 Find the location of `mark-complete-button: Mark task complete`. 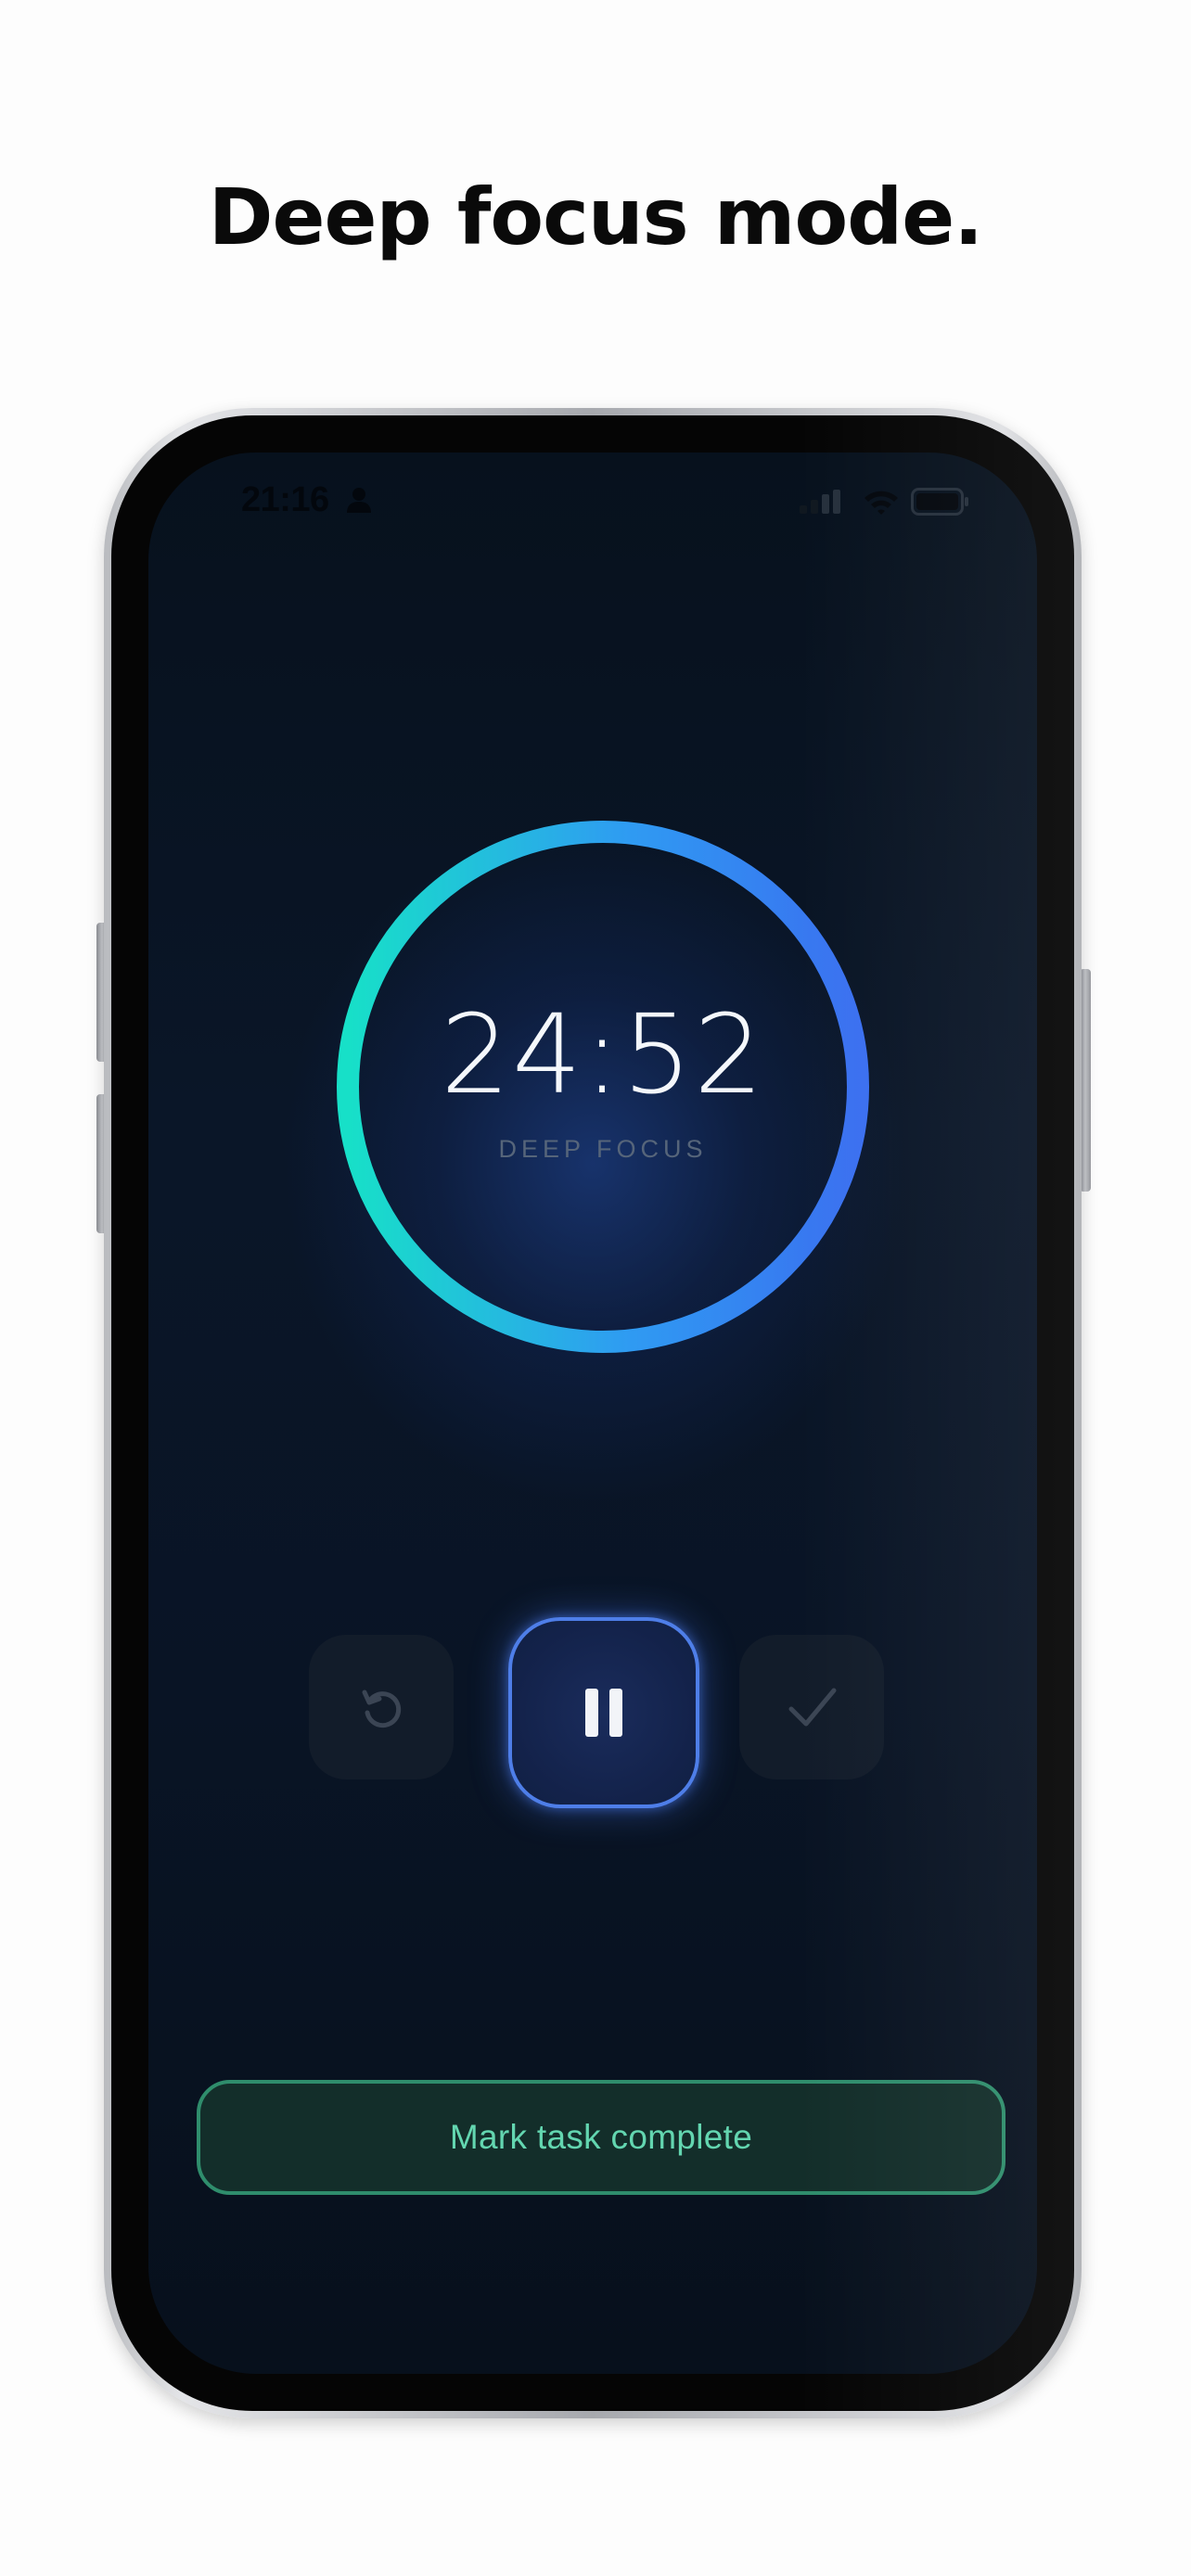

mark-complete-button: Mark task complete is located at coordinates (601, 2138).